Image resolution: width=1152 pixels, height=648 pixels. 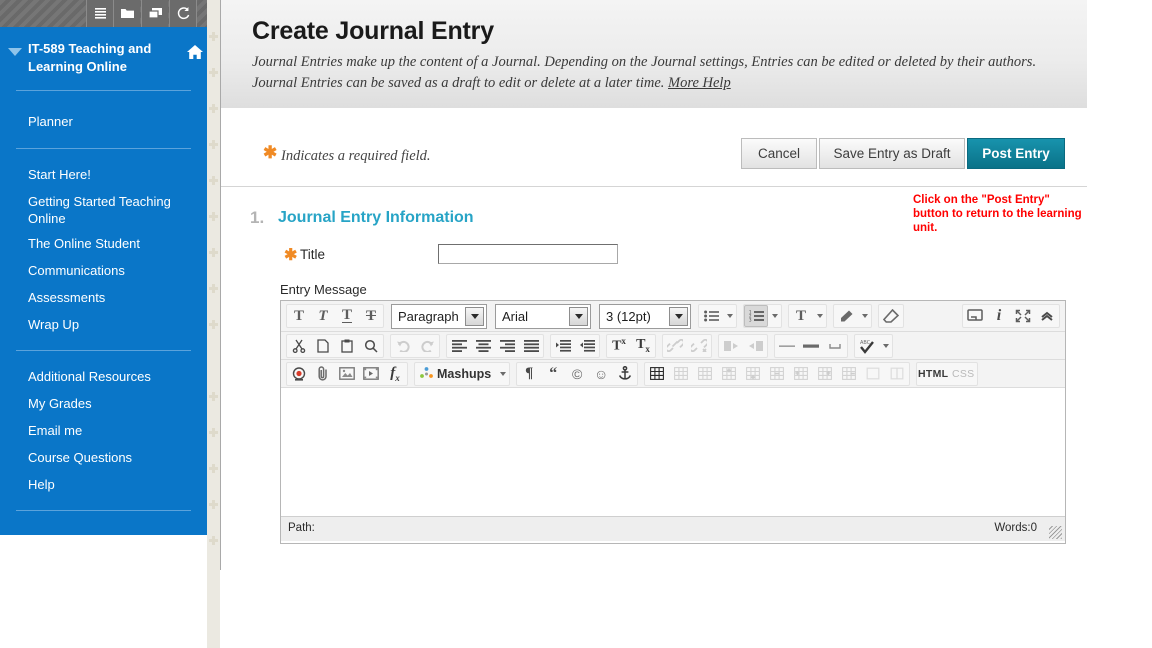 I want to click on highlight-options-icon, so click(x=864, y=316).